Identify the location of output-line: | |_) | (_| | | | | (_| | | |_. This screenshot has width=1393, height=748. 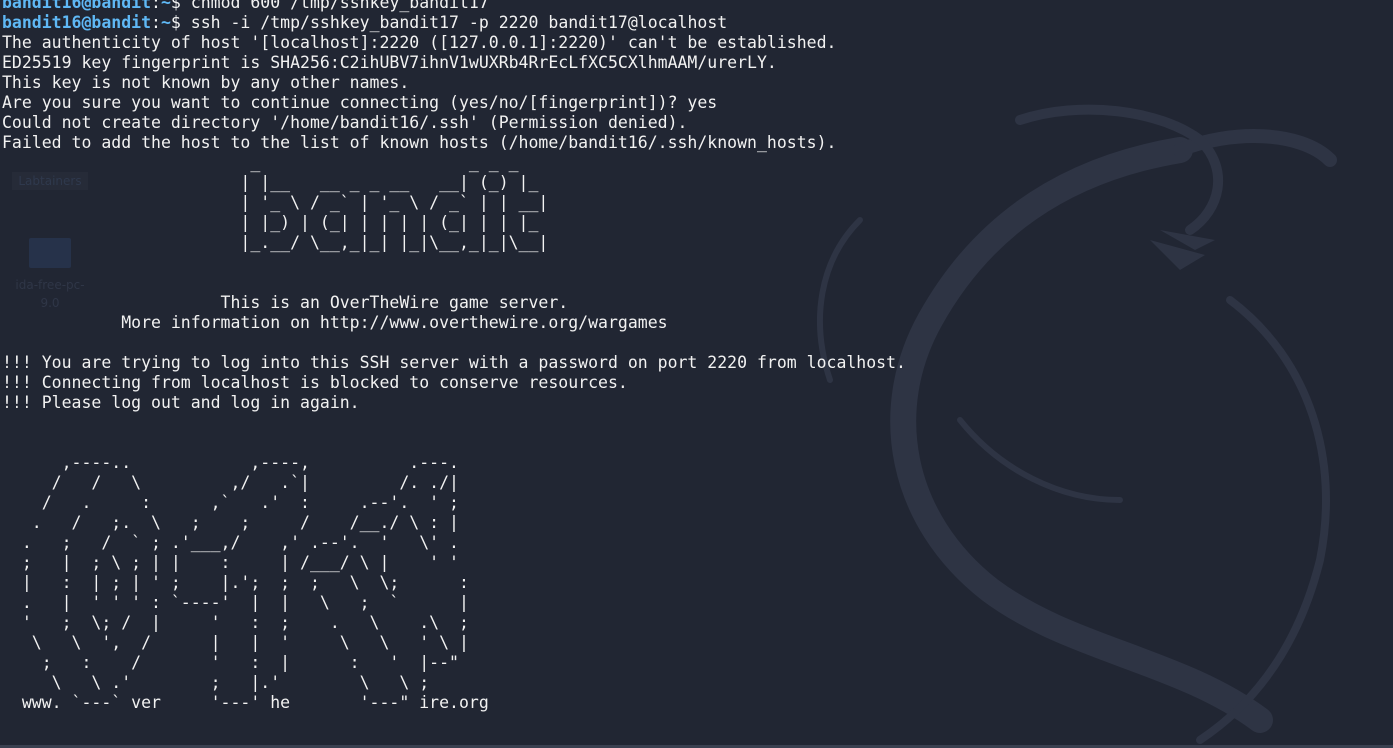
(270, 222).